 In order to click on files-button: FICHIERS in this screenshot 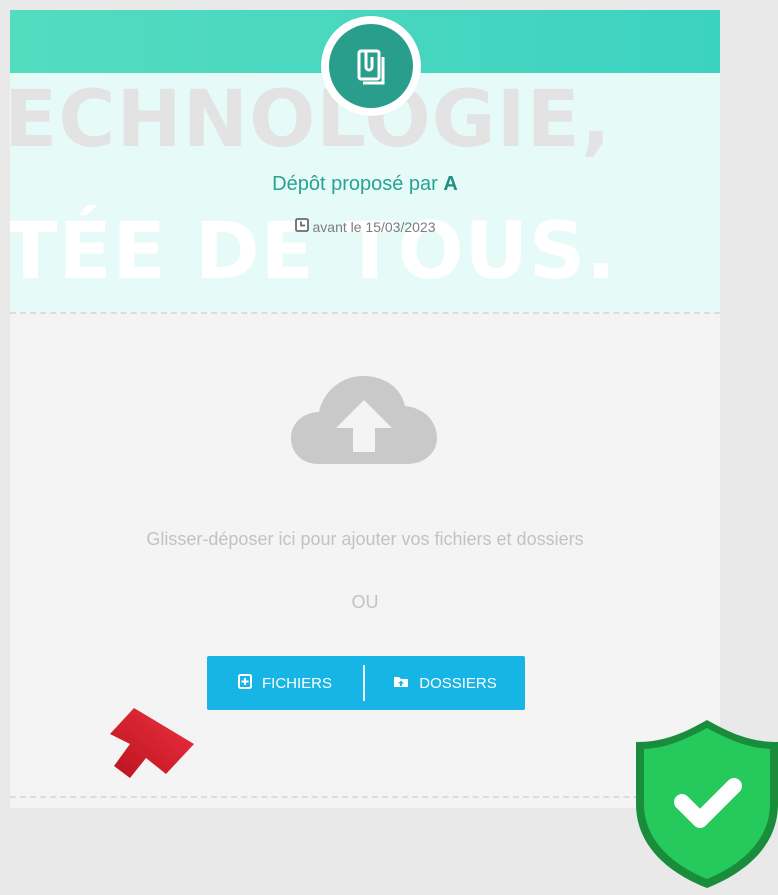, I will do `click(285, 683)`.